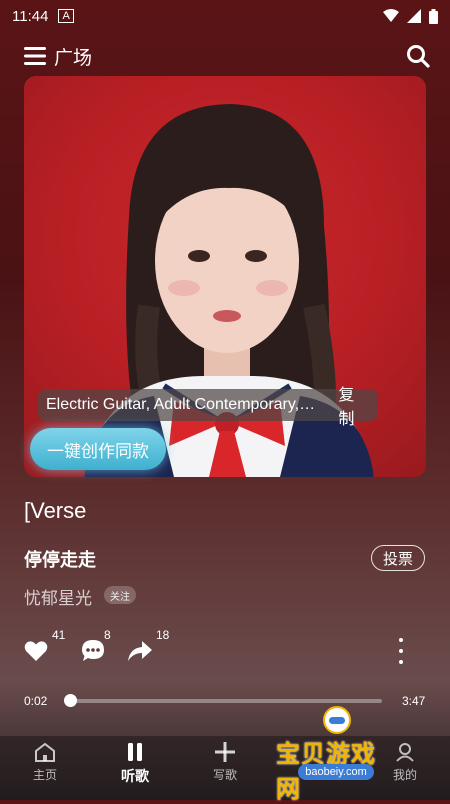 The height and width of the screenshot is (804, 450). What do you see at coordinates (354, 405) in the screenshot?
I see `copy-button: 复制` at bounding box center [354, 405].